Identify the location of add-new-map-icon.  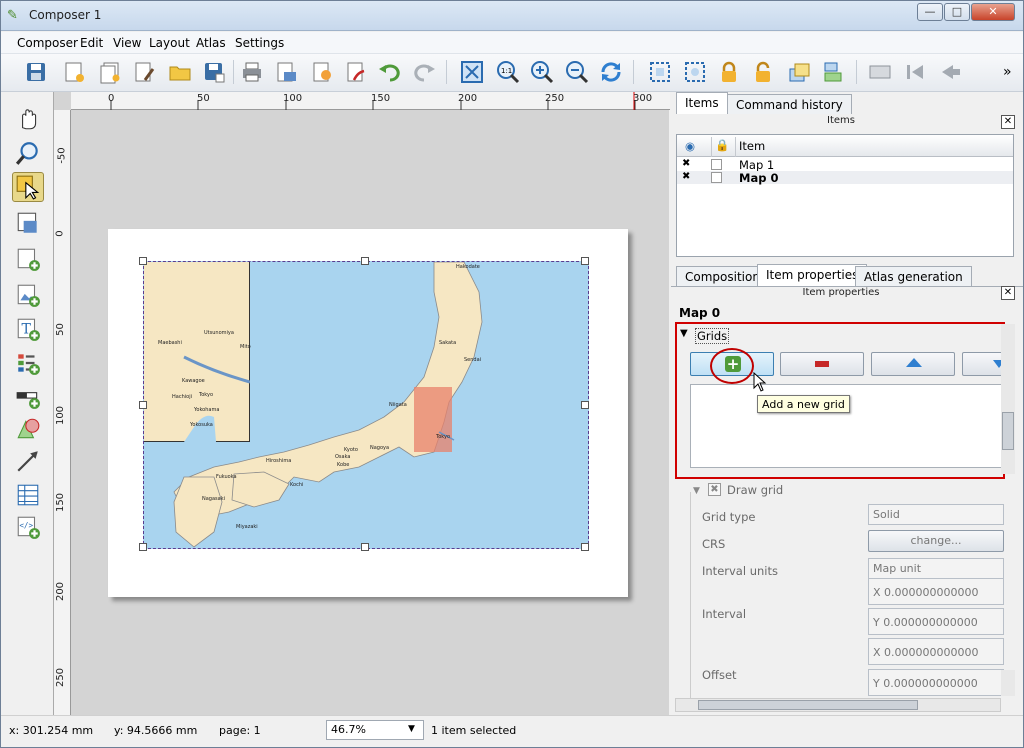
(28, 259).